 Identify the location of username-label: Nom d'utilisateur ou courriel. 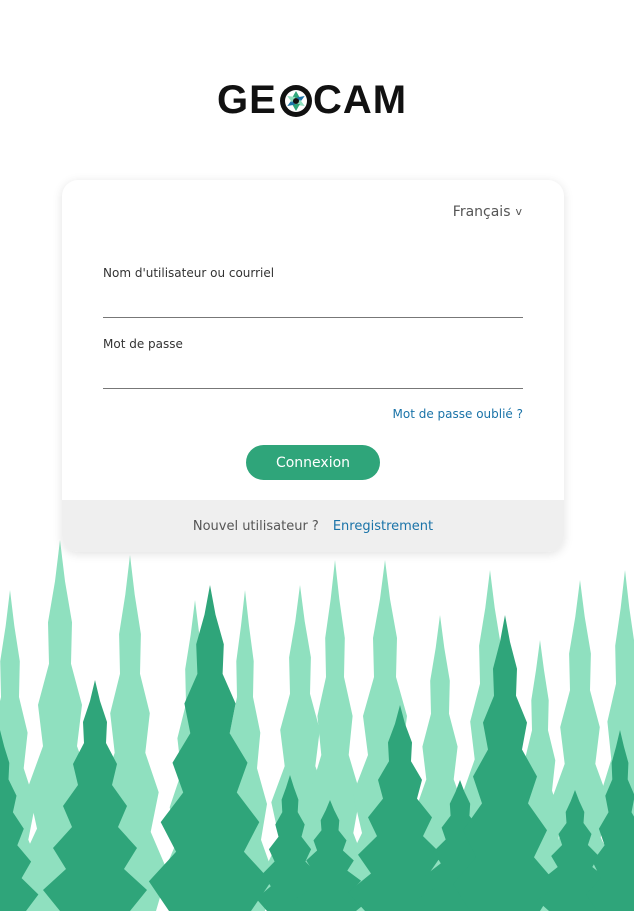
(189, 273).